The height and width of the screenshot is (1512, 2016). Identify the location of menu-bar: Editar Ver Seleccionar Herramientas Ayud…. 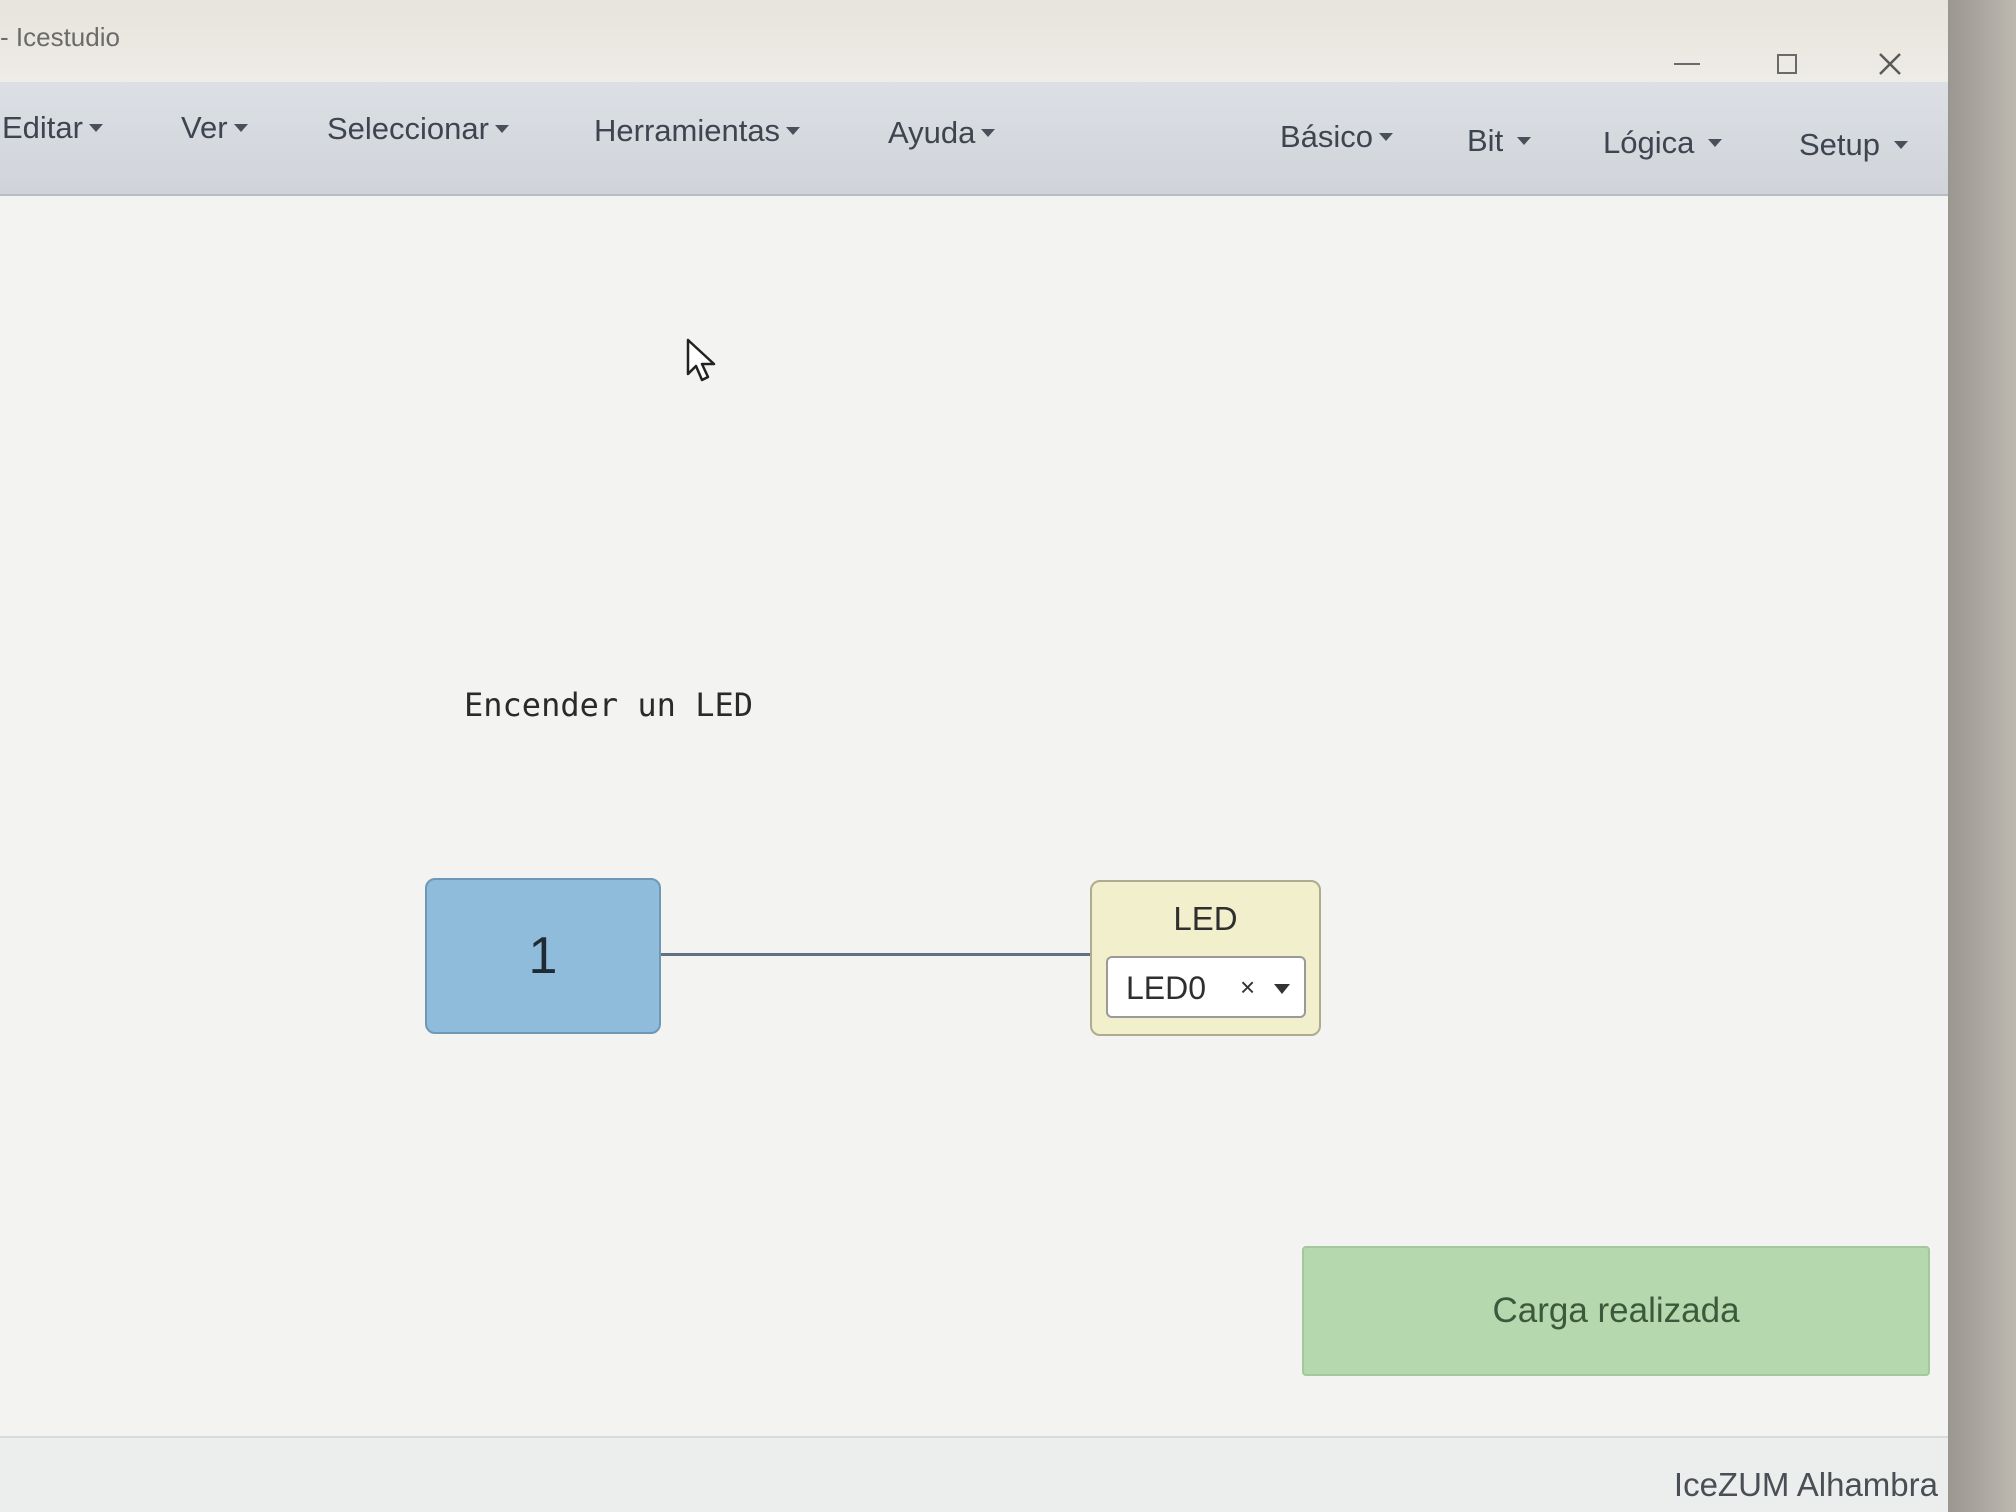
(974, 139).